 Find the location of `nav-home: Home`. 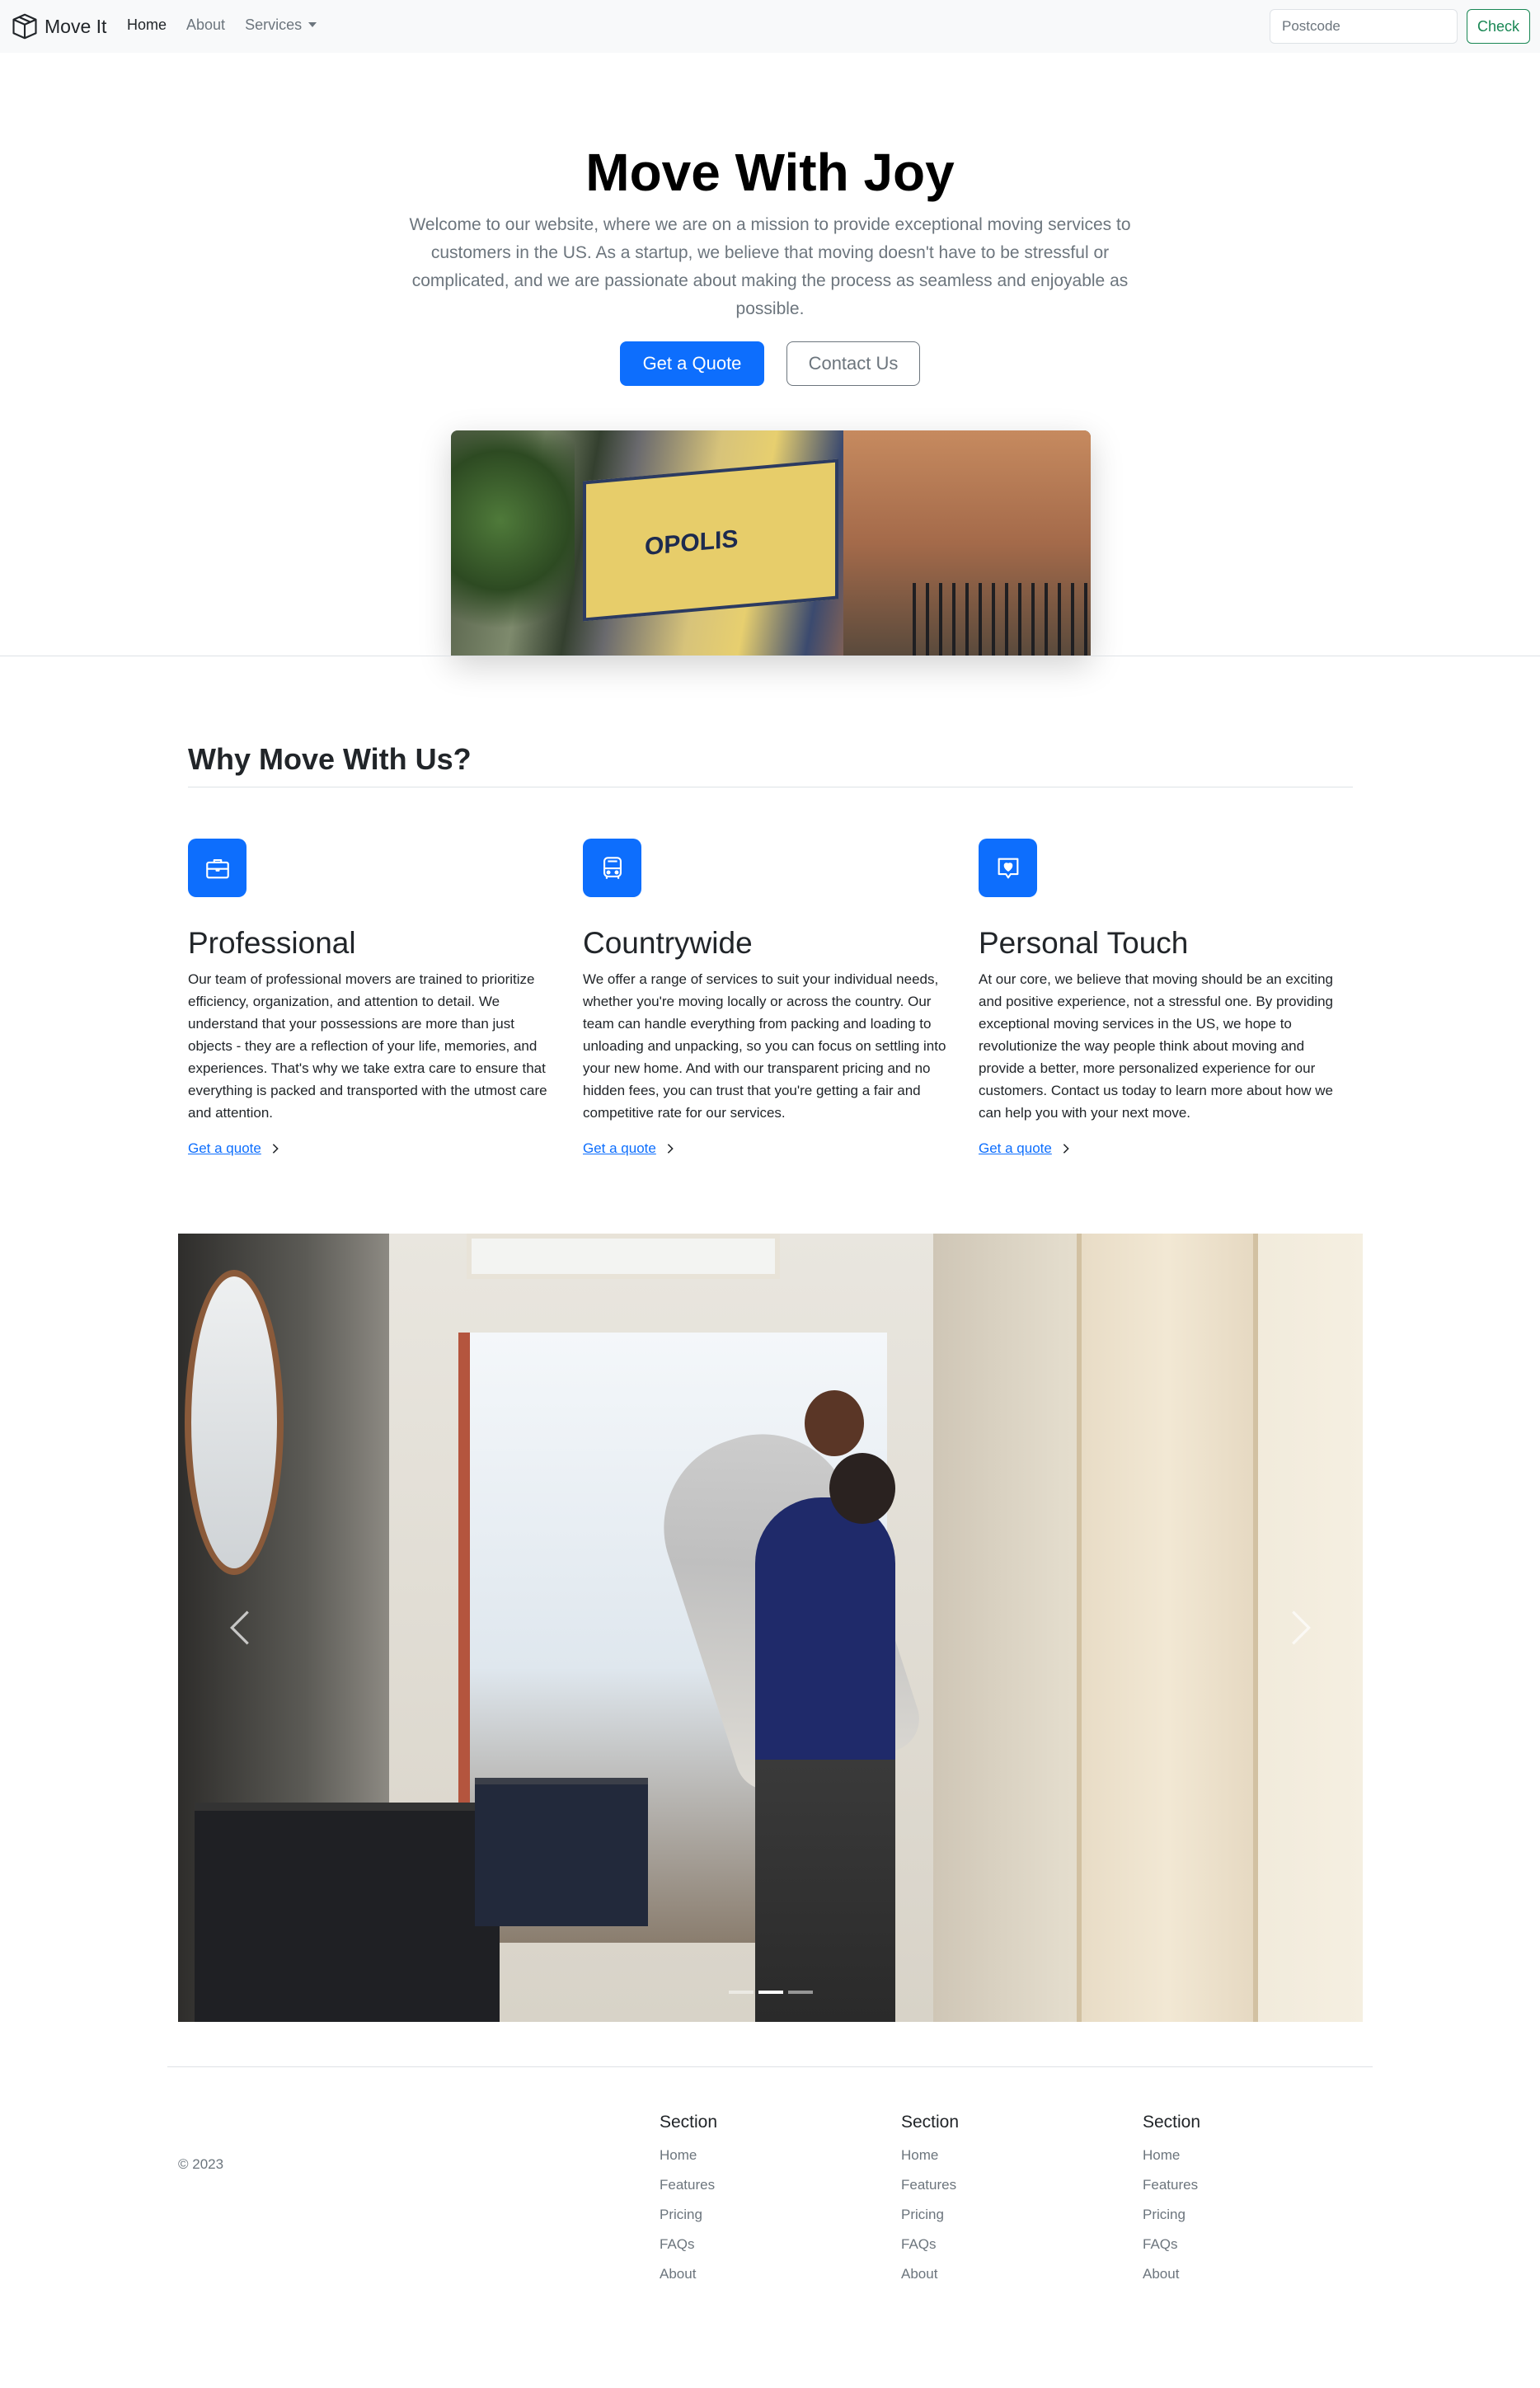

nav-home: Home is located at coordinates (147, 25).